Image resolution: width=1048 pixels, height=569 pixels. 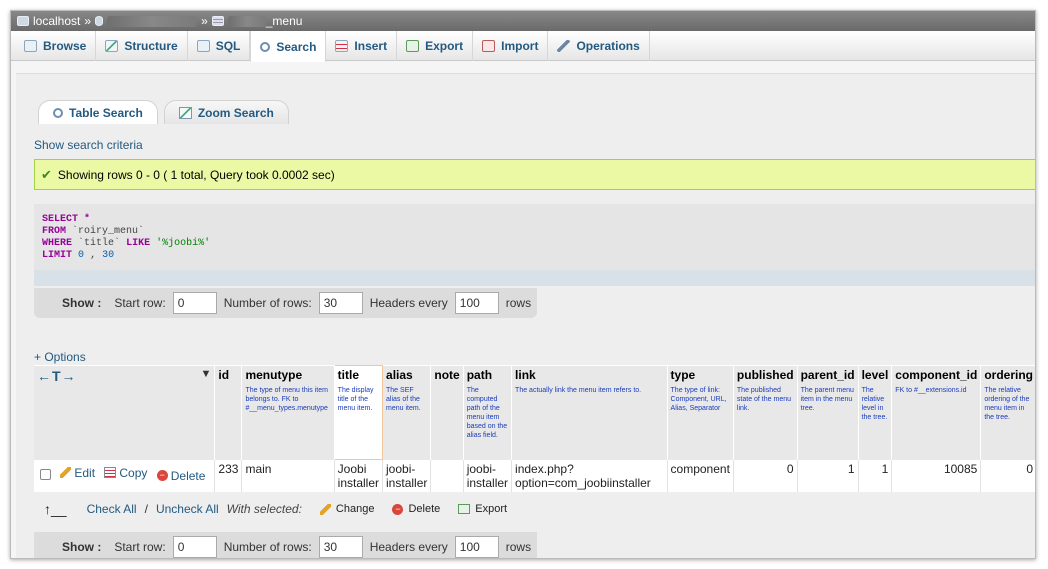 I want to click on tab-export: Export, so click(x=435, y=46).